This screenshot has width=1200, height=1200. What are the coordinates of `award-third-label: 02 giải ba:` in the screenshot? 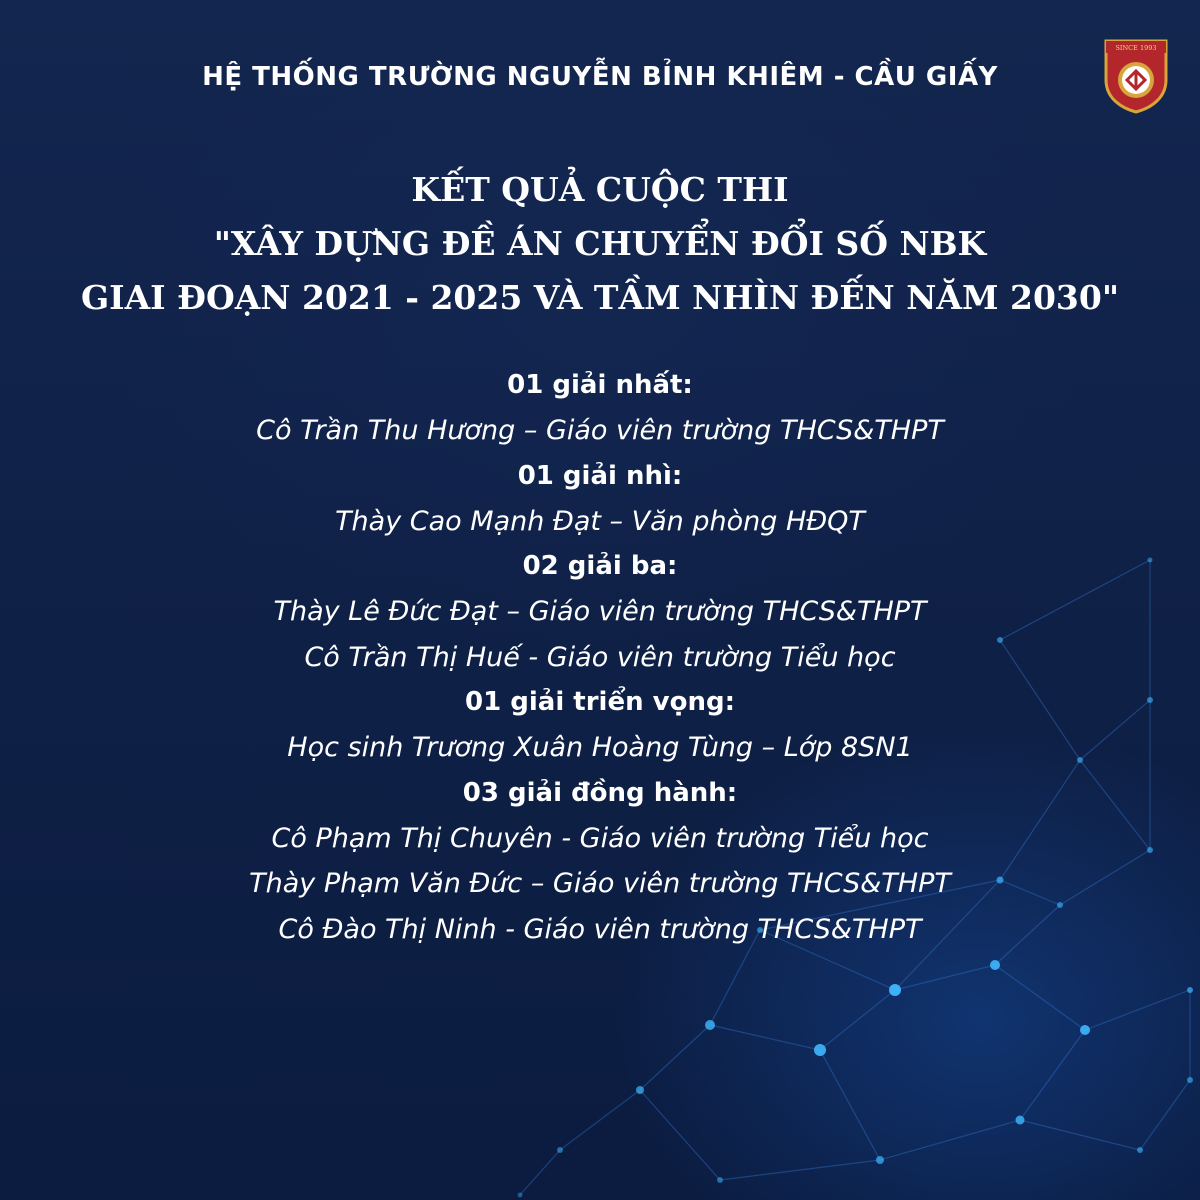 It's located at (600, 566).